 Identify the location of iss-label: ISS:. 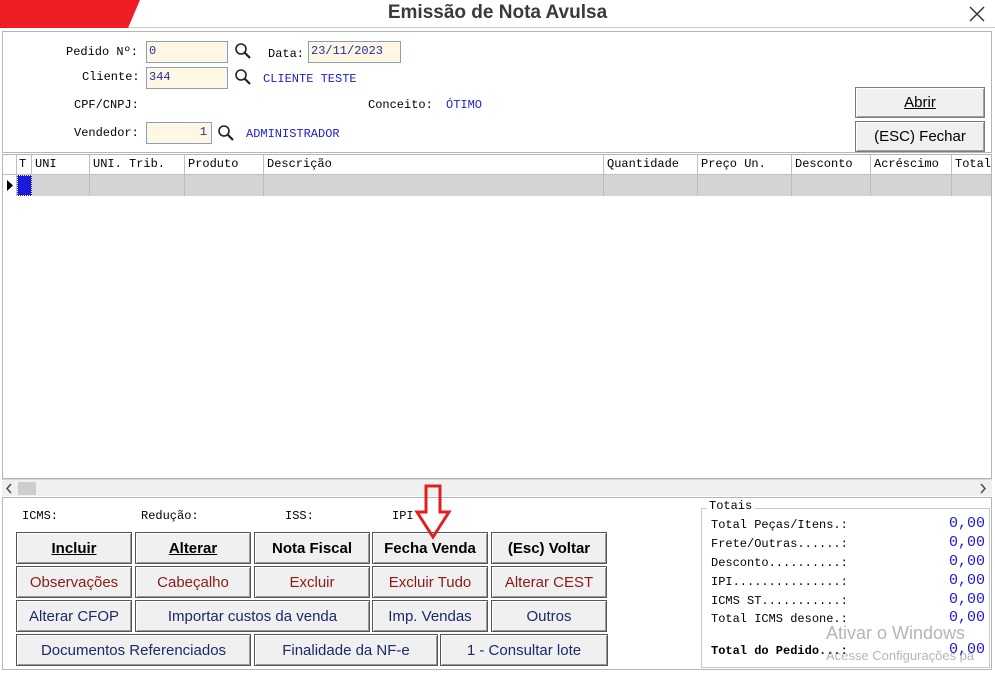
(299, 516).